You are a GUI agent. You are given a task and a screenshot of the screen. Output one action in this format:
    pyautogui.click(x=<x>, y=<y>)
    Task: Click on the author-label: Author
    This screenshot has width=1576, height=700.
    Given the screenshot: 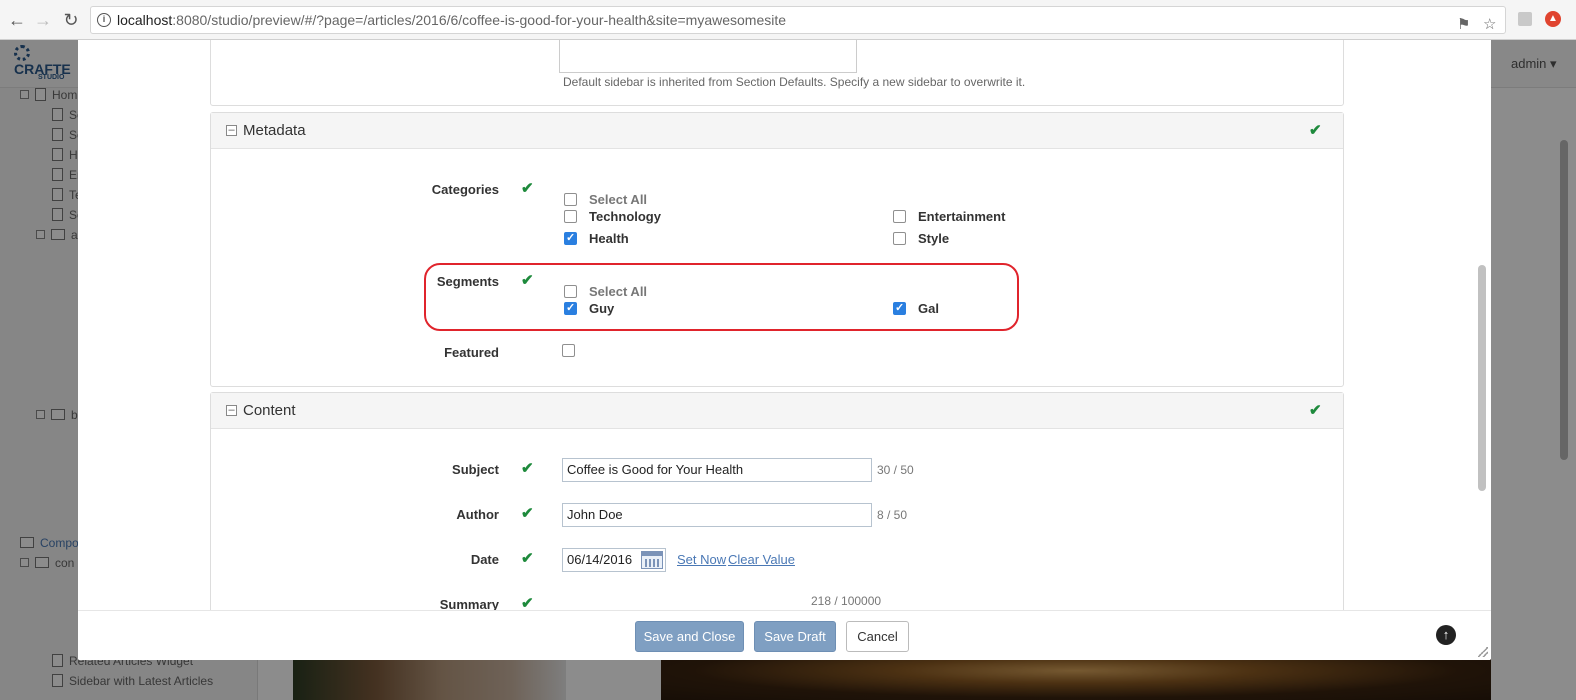 What is the action you would take?
    pyautogui.click(x=477, y=514)
    